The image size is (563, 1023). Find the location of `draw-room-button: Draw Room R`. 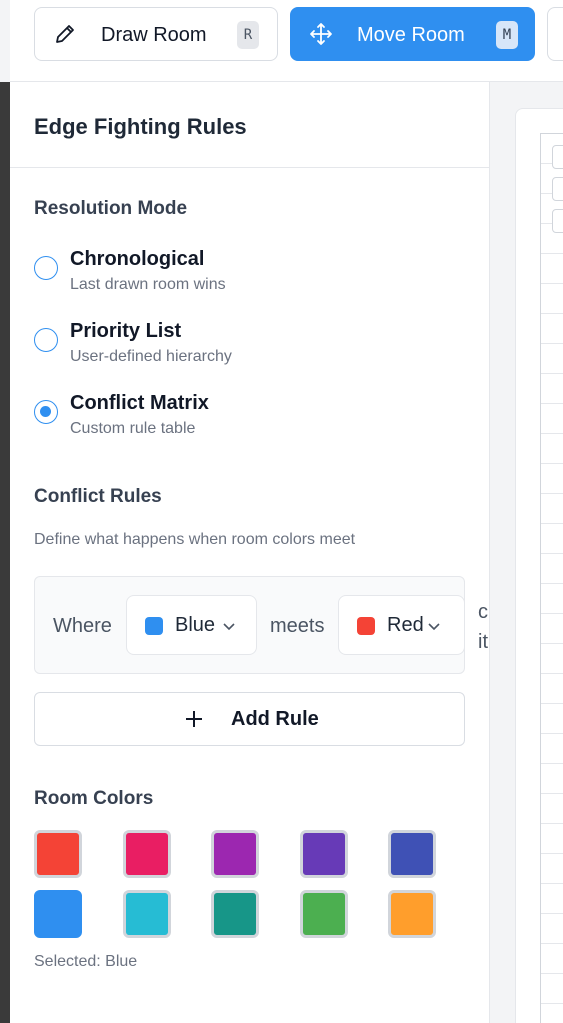

draw-room-button: Draw Room R is located at coordinates (156, 34).